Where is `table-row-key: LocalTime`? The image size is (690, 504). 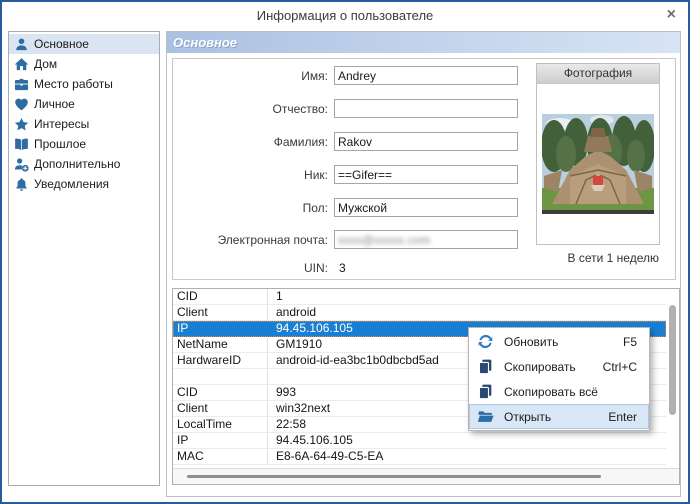
table-row-key: LocalTime is located at coordinates (220, 424).